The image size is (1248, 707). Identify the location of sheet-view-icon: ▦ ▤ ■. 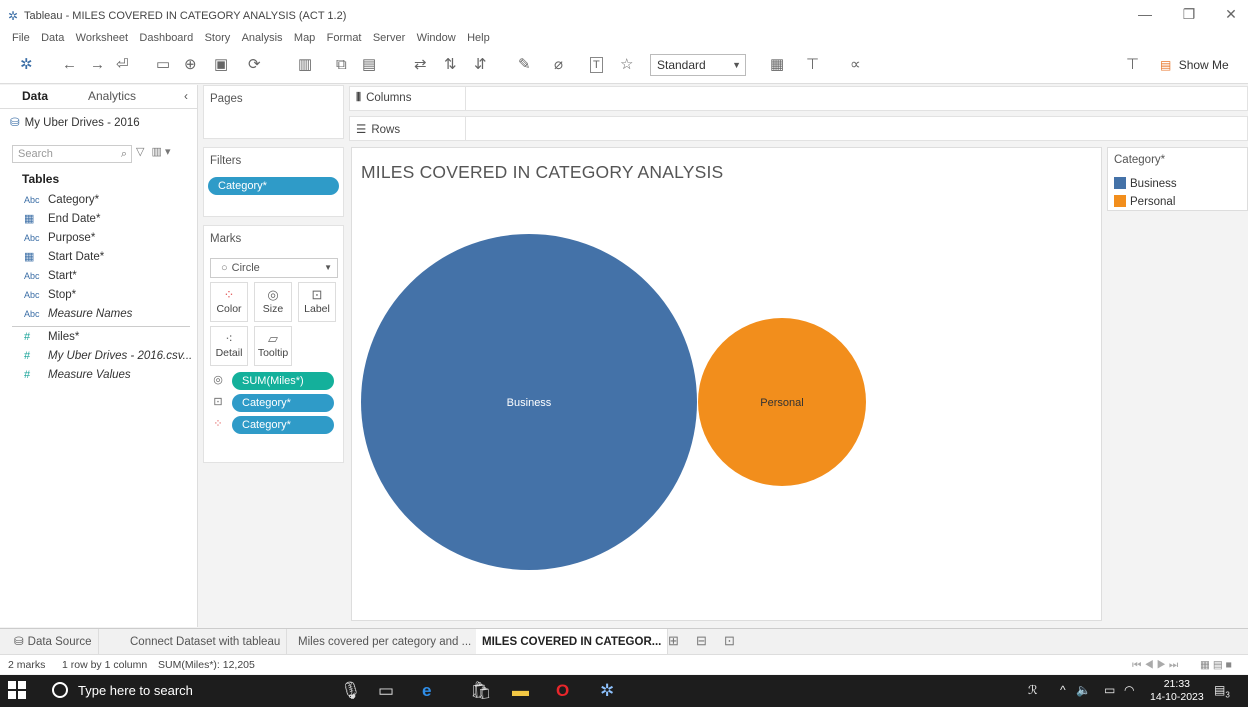
(1216, 665).